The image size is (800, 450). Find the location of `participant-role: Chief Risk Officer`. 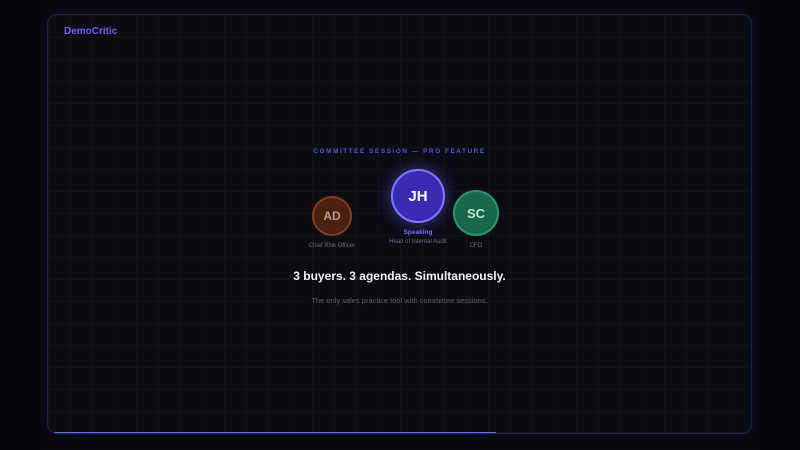

participant-role: Chief Risk Officer is located at coordinates (332, 246).